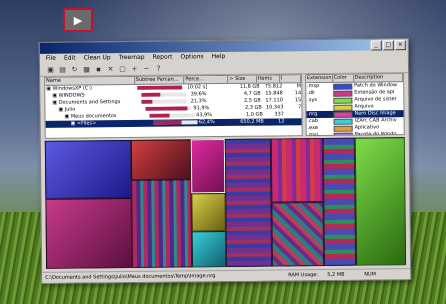  I want to click on ram-usage-label: RAM Usage:, so click(303, 275).